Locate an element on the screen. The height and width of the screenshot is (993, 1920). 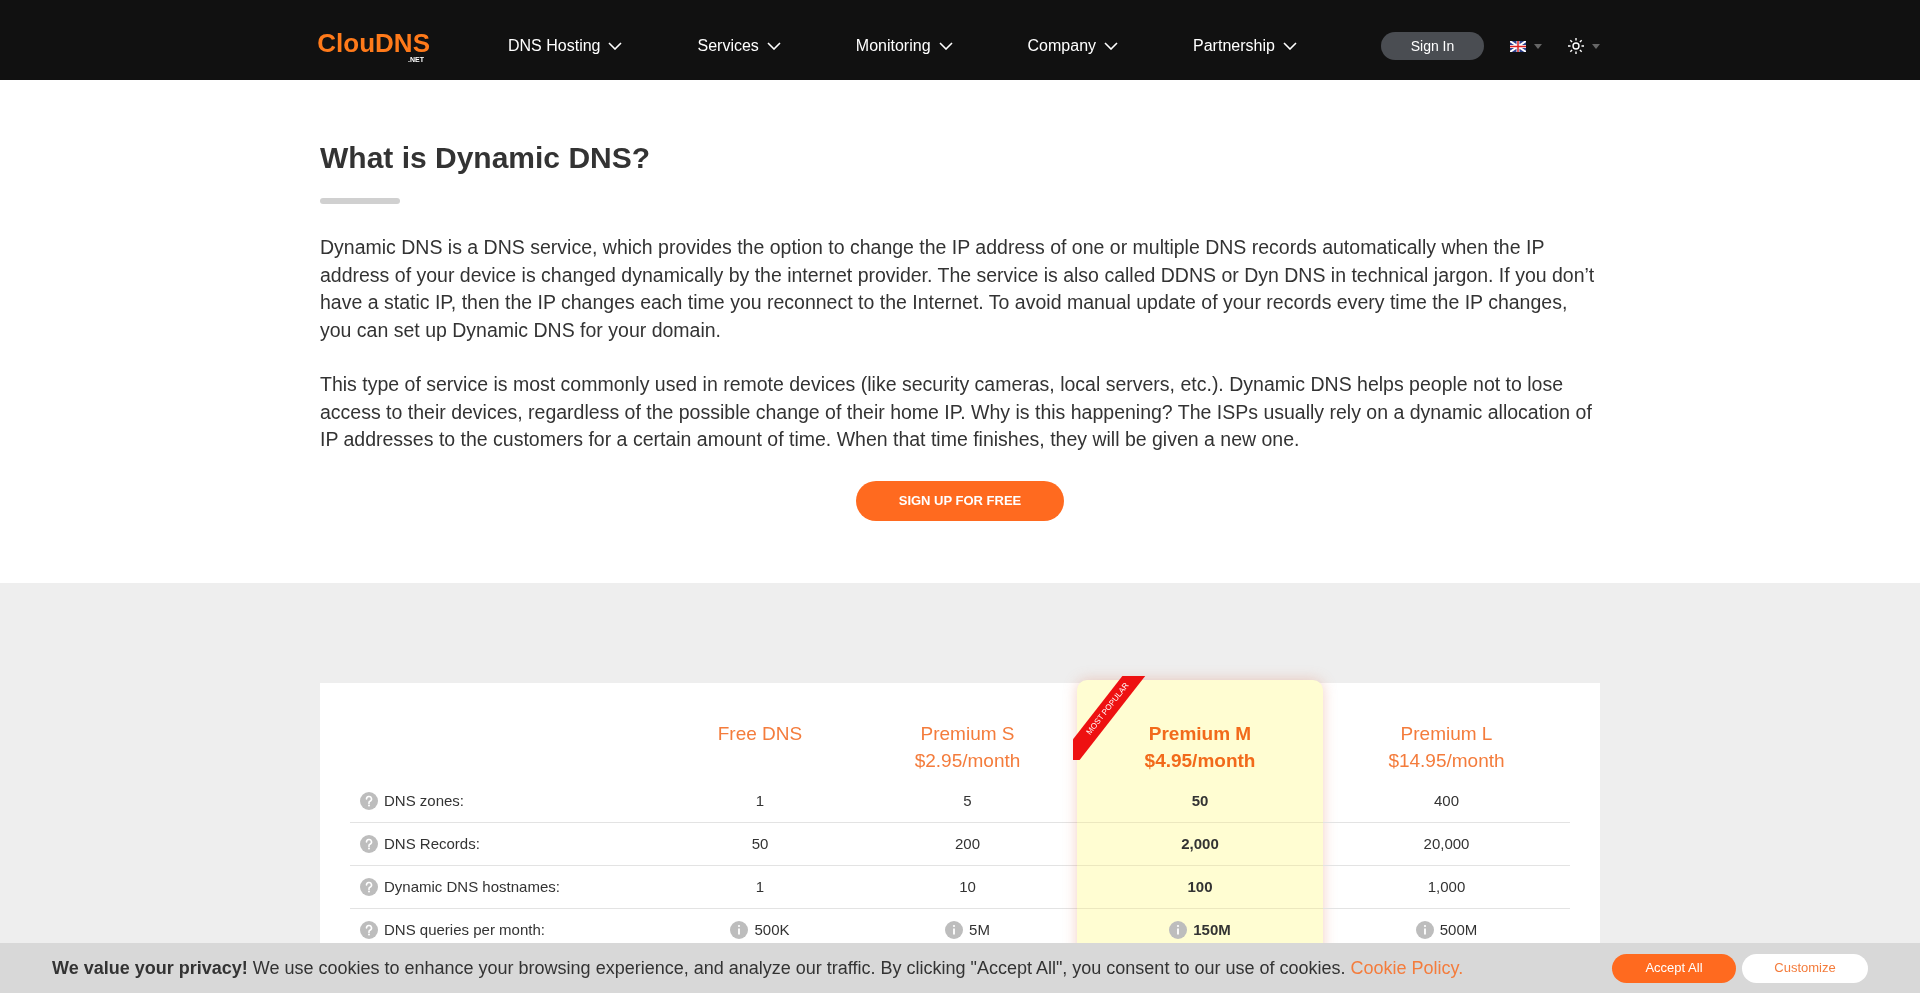
table-cell-text: 5 is located at coordinates (967, 800).